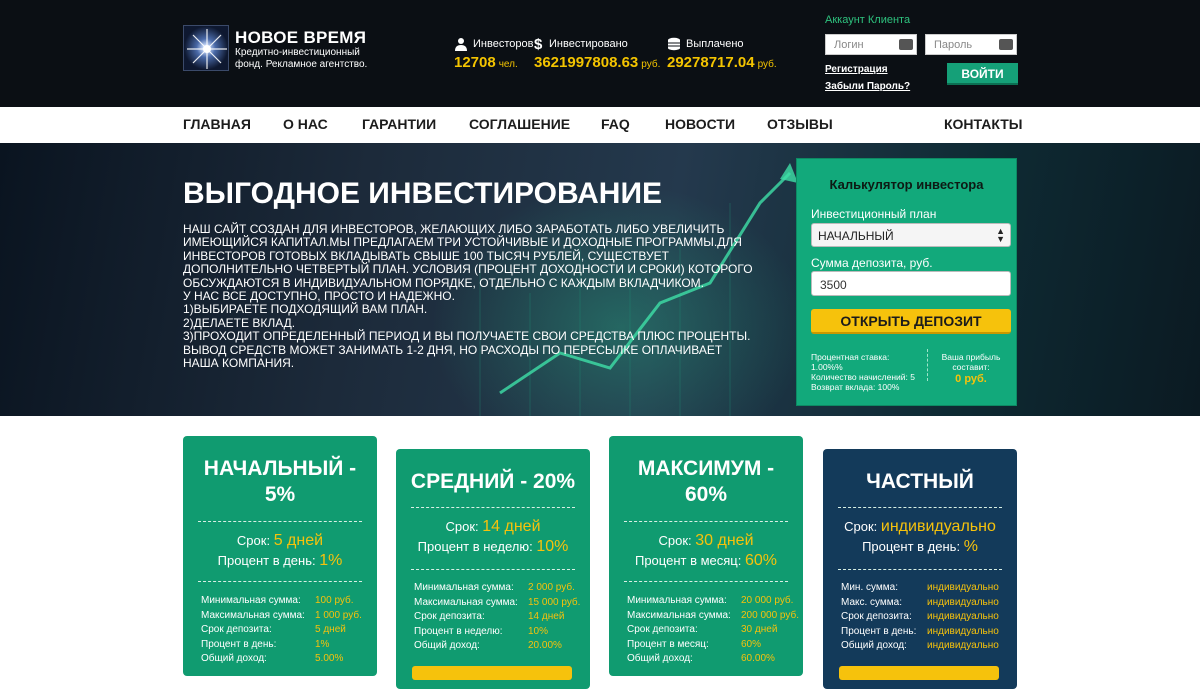  What do you see at coordinates (423, 193) in the screenshot?
I see `hero-title: ВЫГОДНОЕ ИНВЕСТИРОВАНИЕ` at bounding box center [423, 193].